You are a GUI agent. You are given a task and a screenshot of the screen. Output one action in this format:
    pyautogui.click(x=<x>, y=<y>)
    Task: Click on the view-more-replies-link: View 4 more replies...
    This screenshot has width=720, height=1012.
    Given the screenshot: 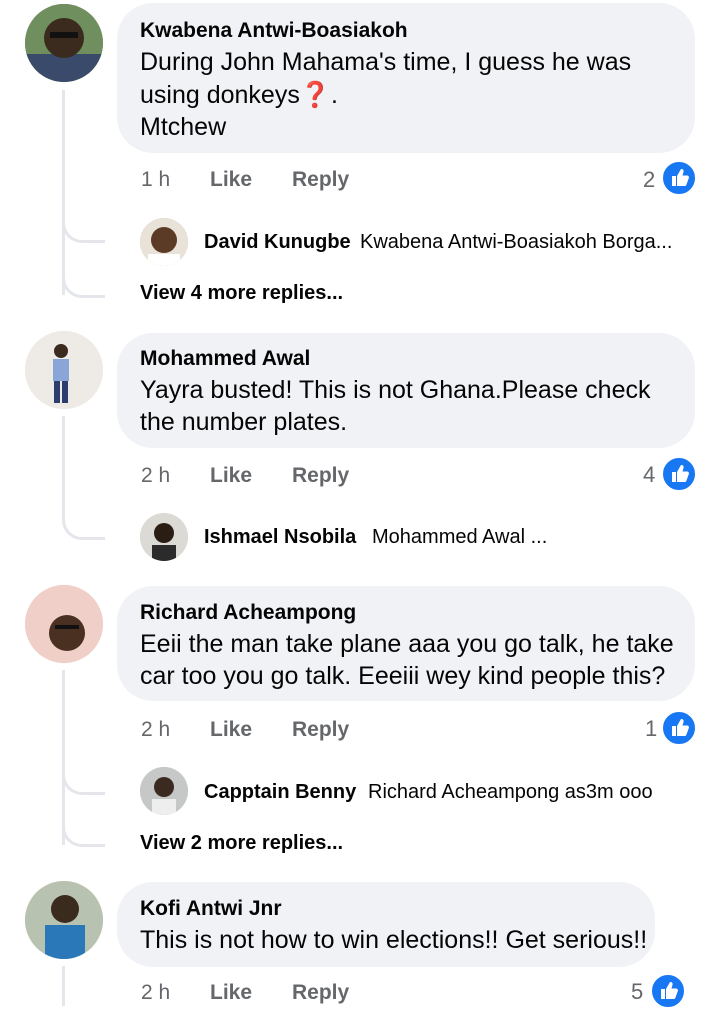 What is the action you would take?
    pyautogui.click(x=241, y=293)
    